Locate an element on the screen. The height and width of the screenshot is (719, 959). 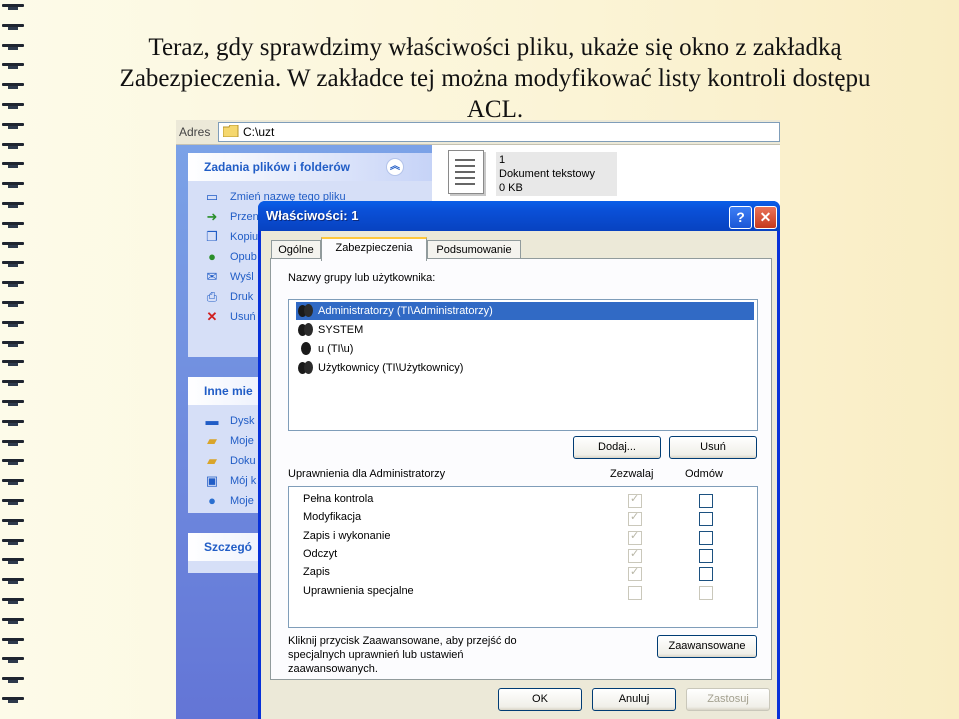
file-type: Dokument tekstowy is located at coordinates (547, 174).